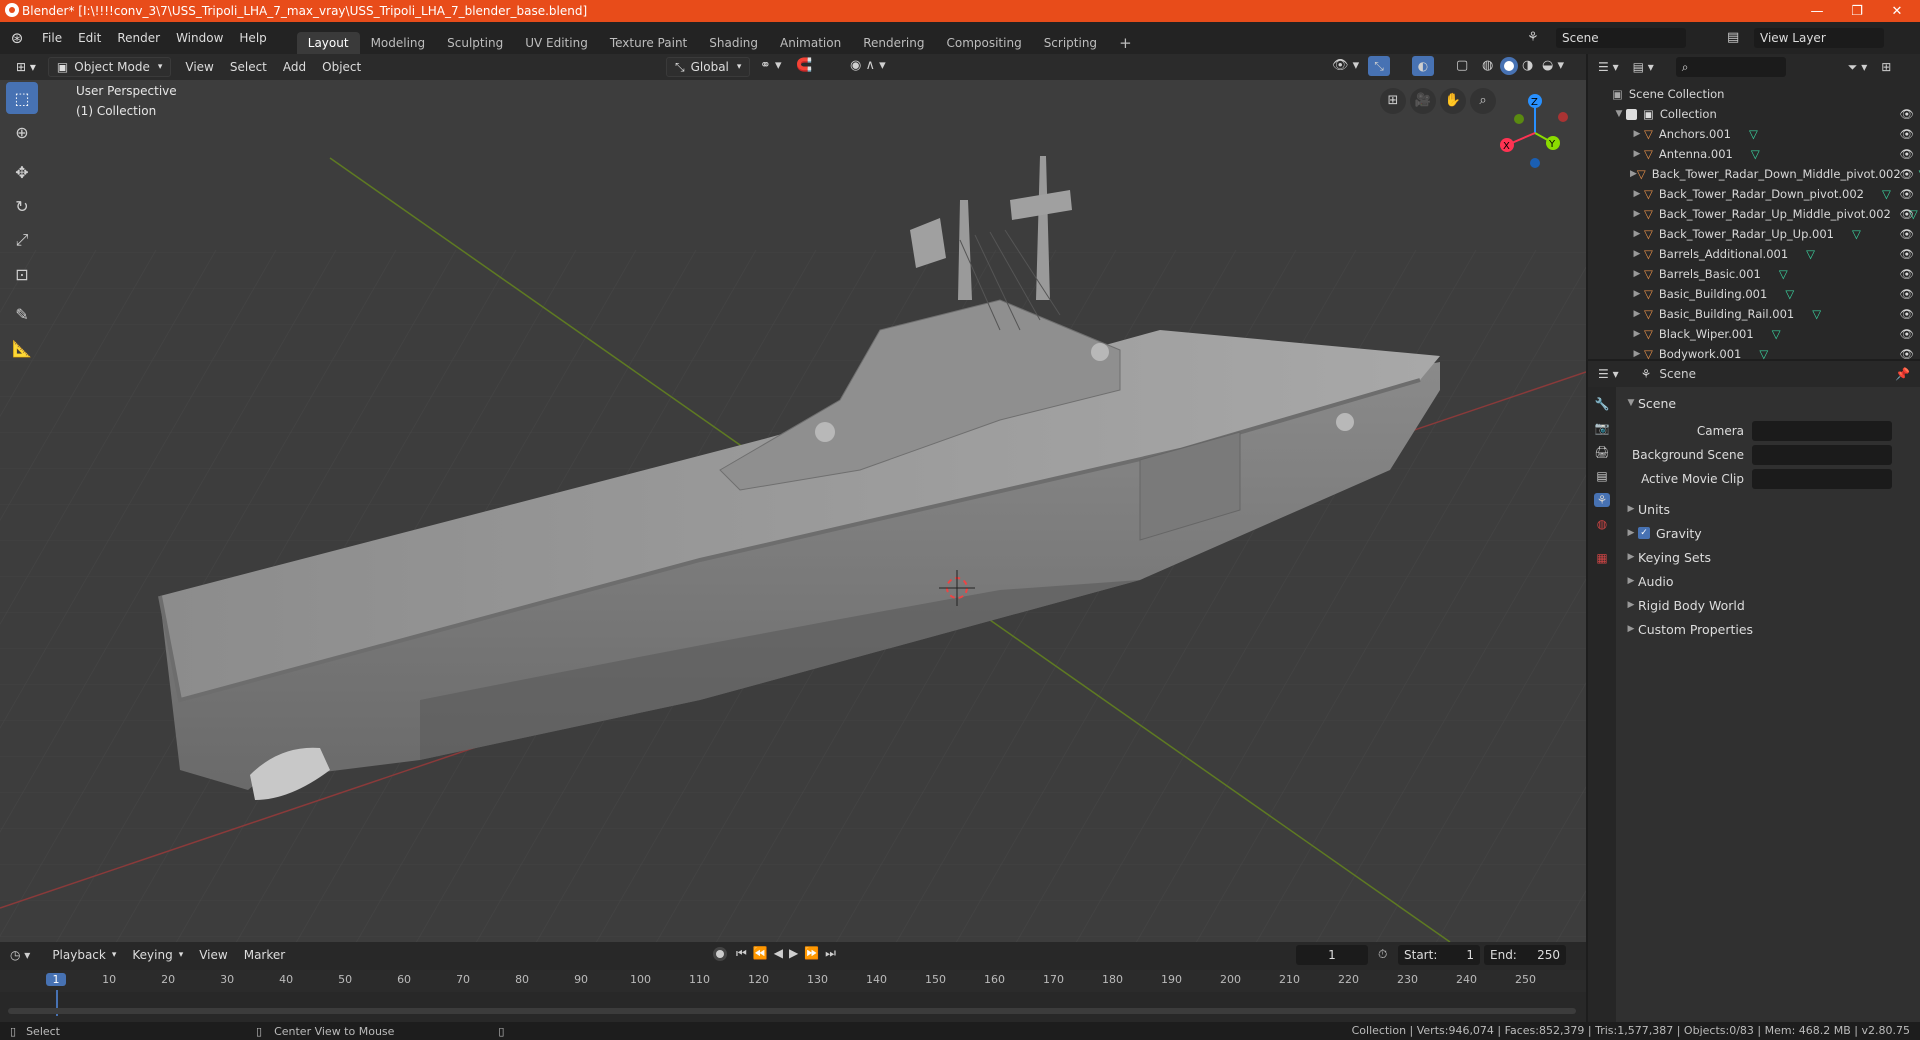 This screenshot has height=1040, width=1920. What do you see at coordinates (328, 43) in the screenshot?
I see `tab-layout: Layout` at bounding box center [328, 43].